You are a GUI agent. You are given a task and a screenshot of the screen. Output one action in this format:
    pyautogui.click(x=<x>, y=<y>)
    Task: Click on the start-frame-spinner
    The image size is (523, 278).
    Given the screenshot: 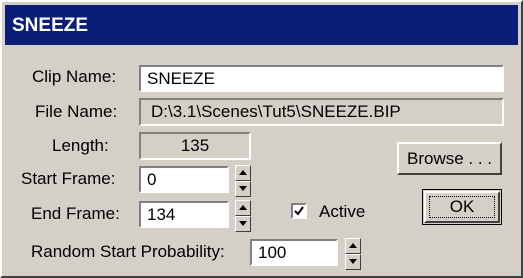 What is the action you would take?
    pyautogui.click(x=243, y=181)
    